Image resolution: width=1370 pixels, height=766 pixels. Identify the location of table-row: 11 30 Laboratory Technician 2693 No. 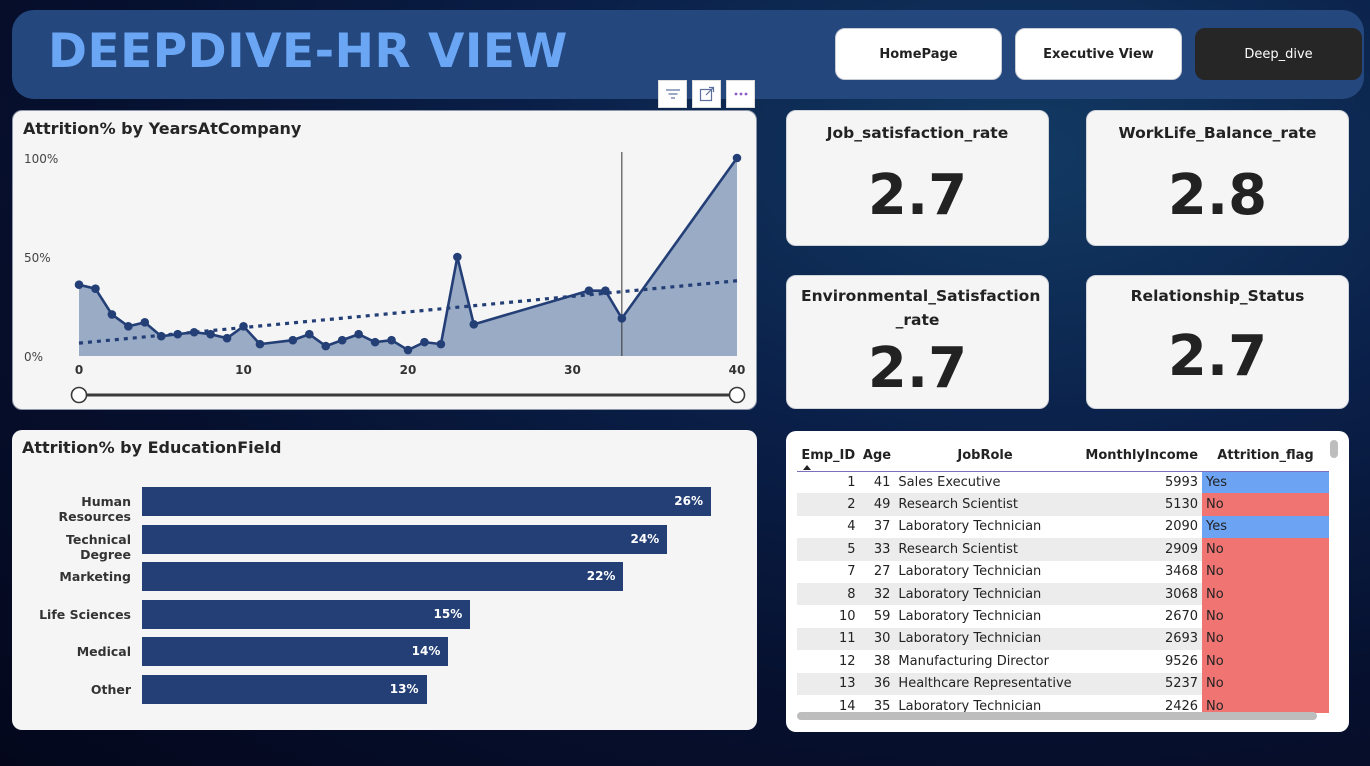
(1063, 639).